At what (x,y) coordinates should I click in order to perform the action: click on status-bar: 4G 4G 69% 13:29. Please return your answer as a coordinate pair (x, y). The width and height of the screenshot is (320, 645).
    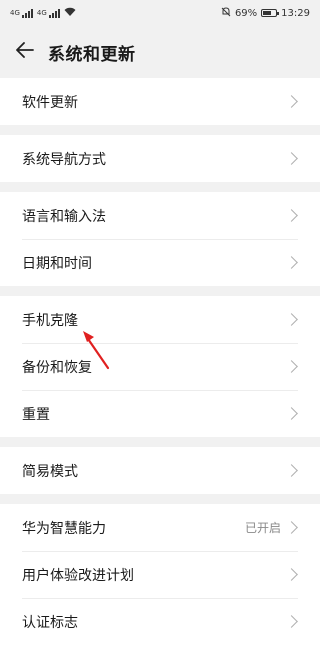
    Looking at the image, I should click on (160, 13).